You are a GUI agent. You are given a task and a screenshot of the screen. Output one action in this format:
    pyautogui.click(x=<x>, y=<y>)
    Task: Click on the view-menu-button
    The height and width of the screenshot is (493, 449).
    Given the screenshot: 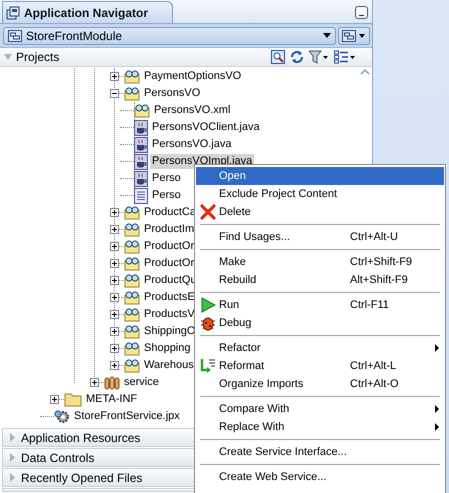 What is the action you would take?
    pyautogui.click(x=354, y=35)
    